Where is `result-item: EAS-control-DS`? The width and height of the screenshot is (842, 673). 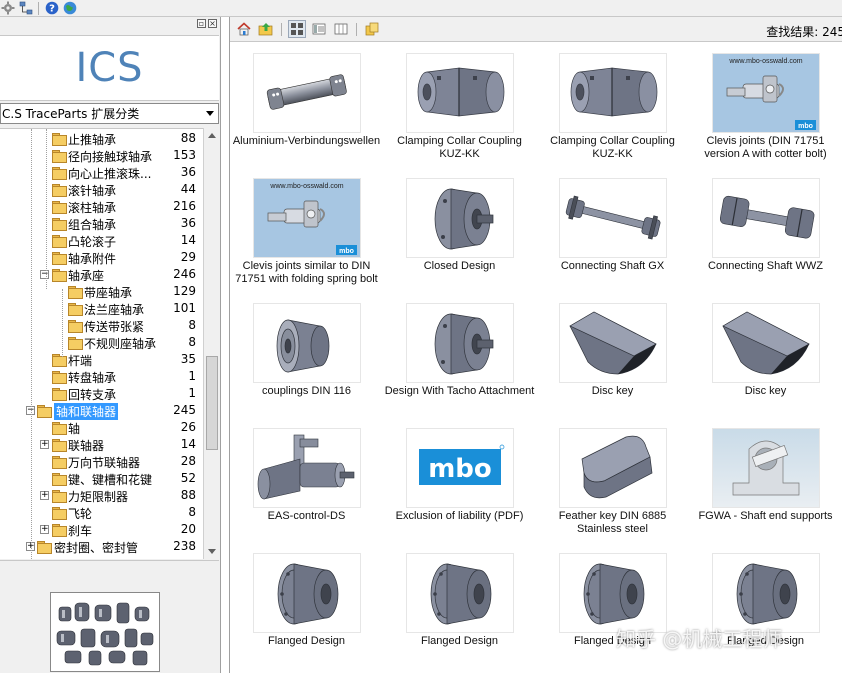 result-item: EAS-control-DS is located at coordinates (306, 480).